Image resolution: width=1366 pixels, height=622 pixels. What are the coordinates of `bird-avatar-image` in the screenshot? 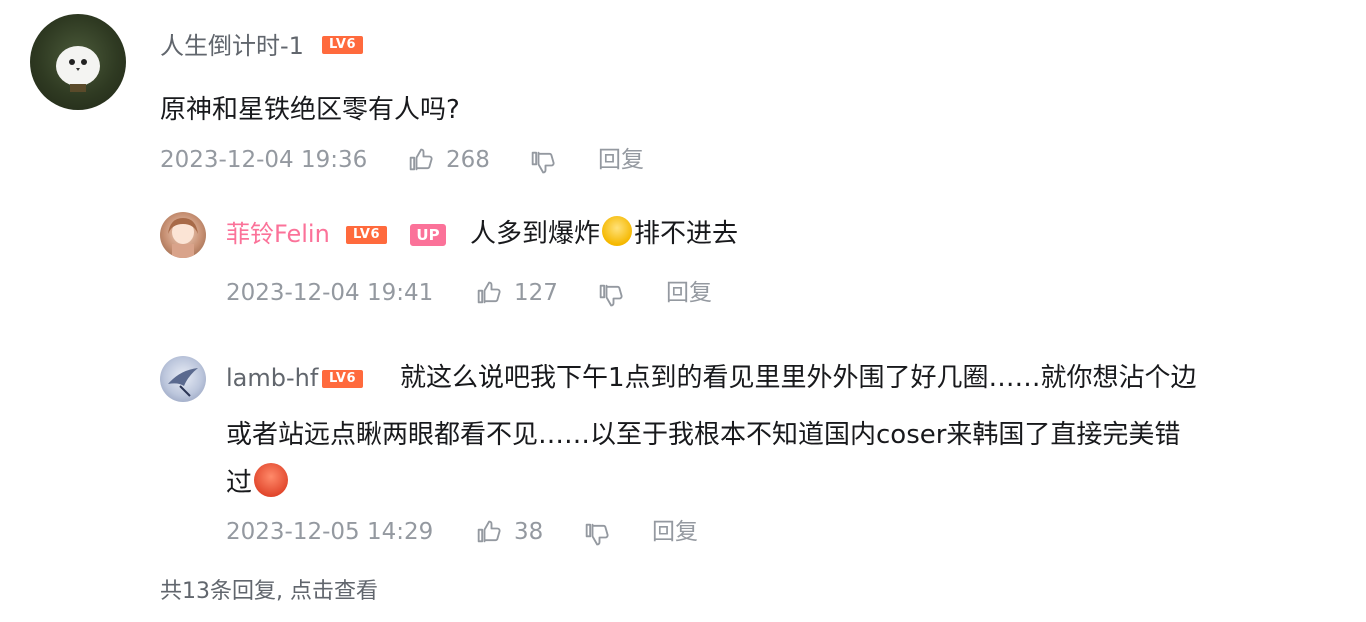 It's located at (78, 69).